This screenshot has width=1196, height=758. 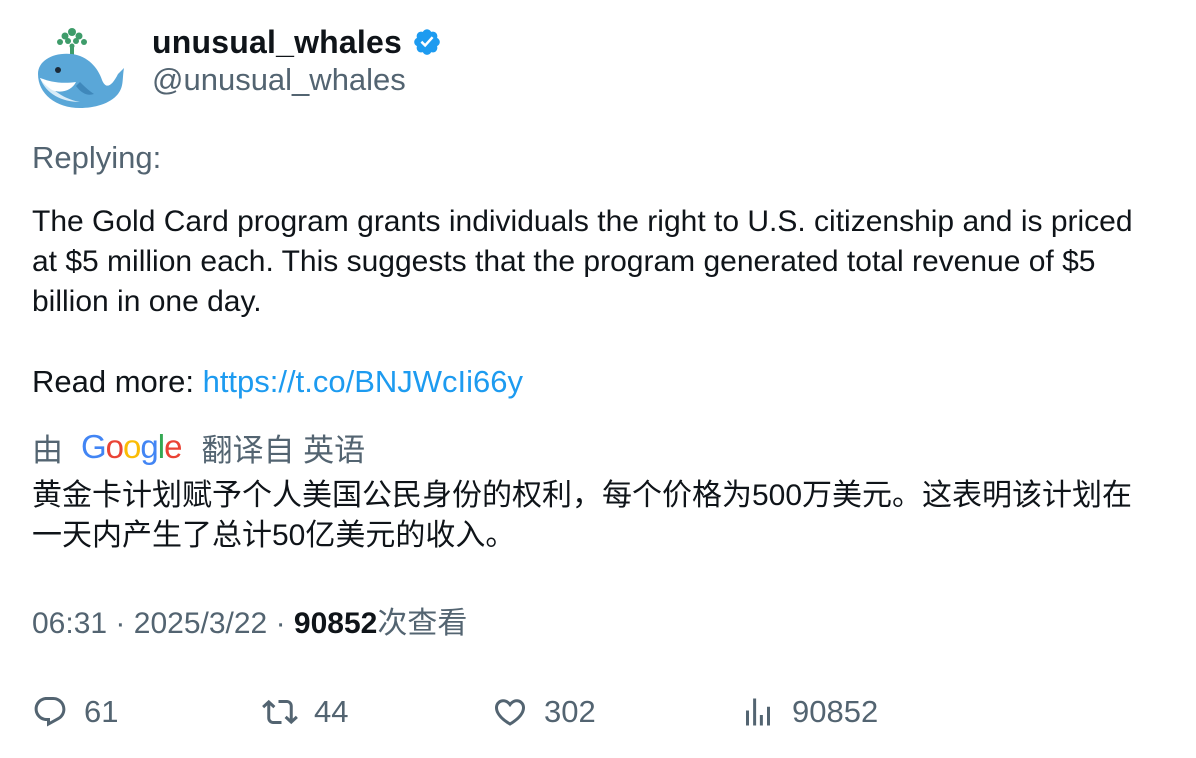 I want to click on whale-avatar-icon, so click(x=81, y=68).